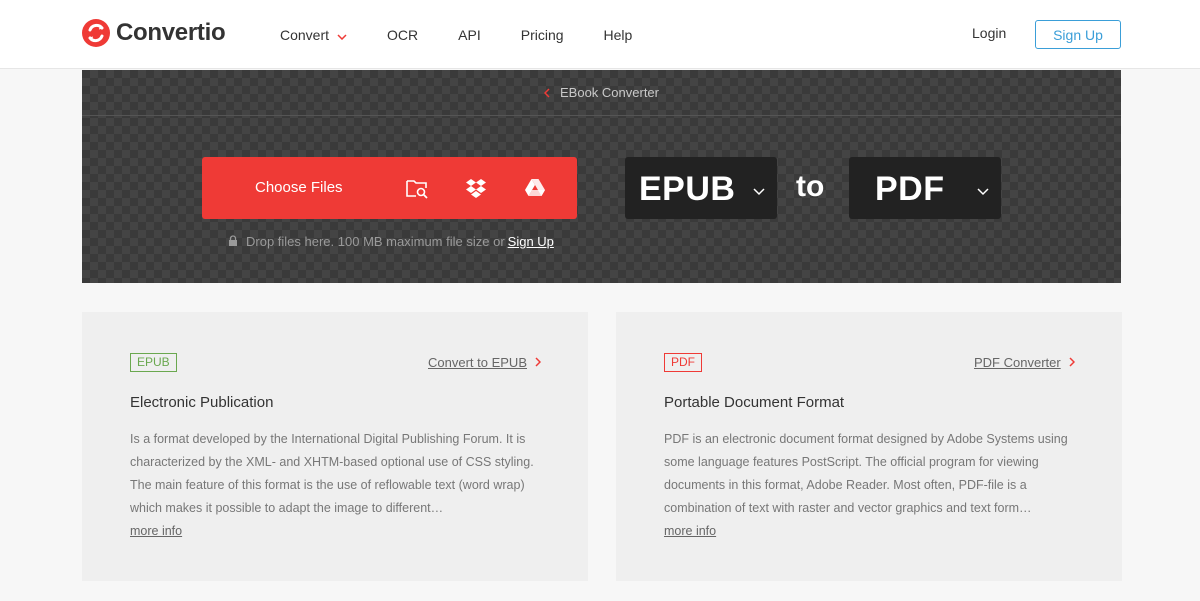 The width and height of the screenshot is (1200, 601). I want to click on lock-icon, so click(233, 241).